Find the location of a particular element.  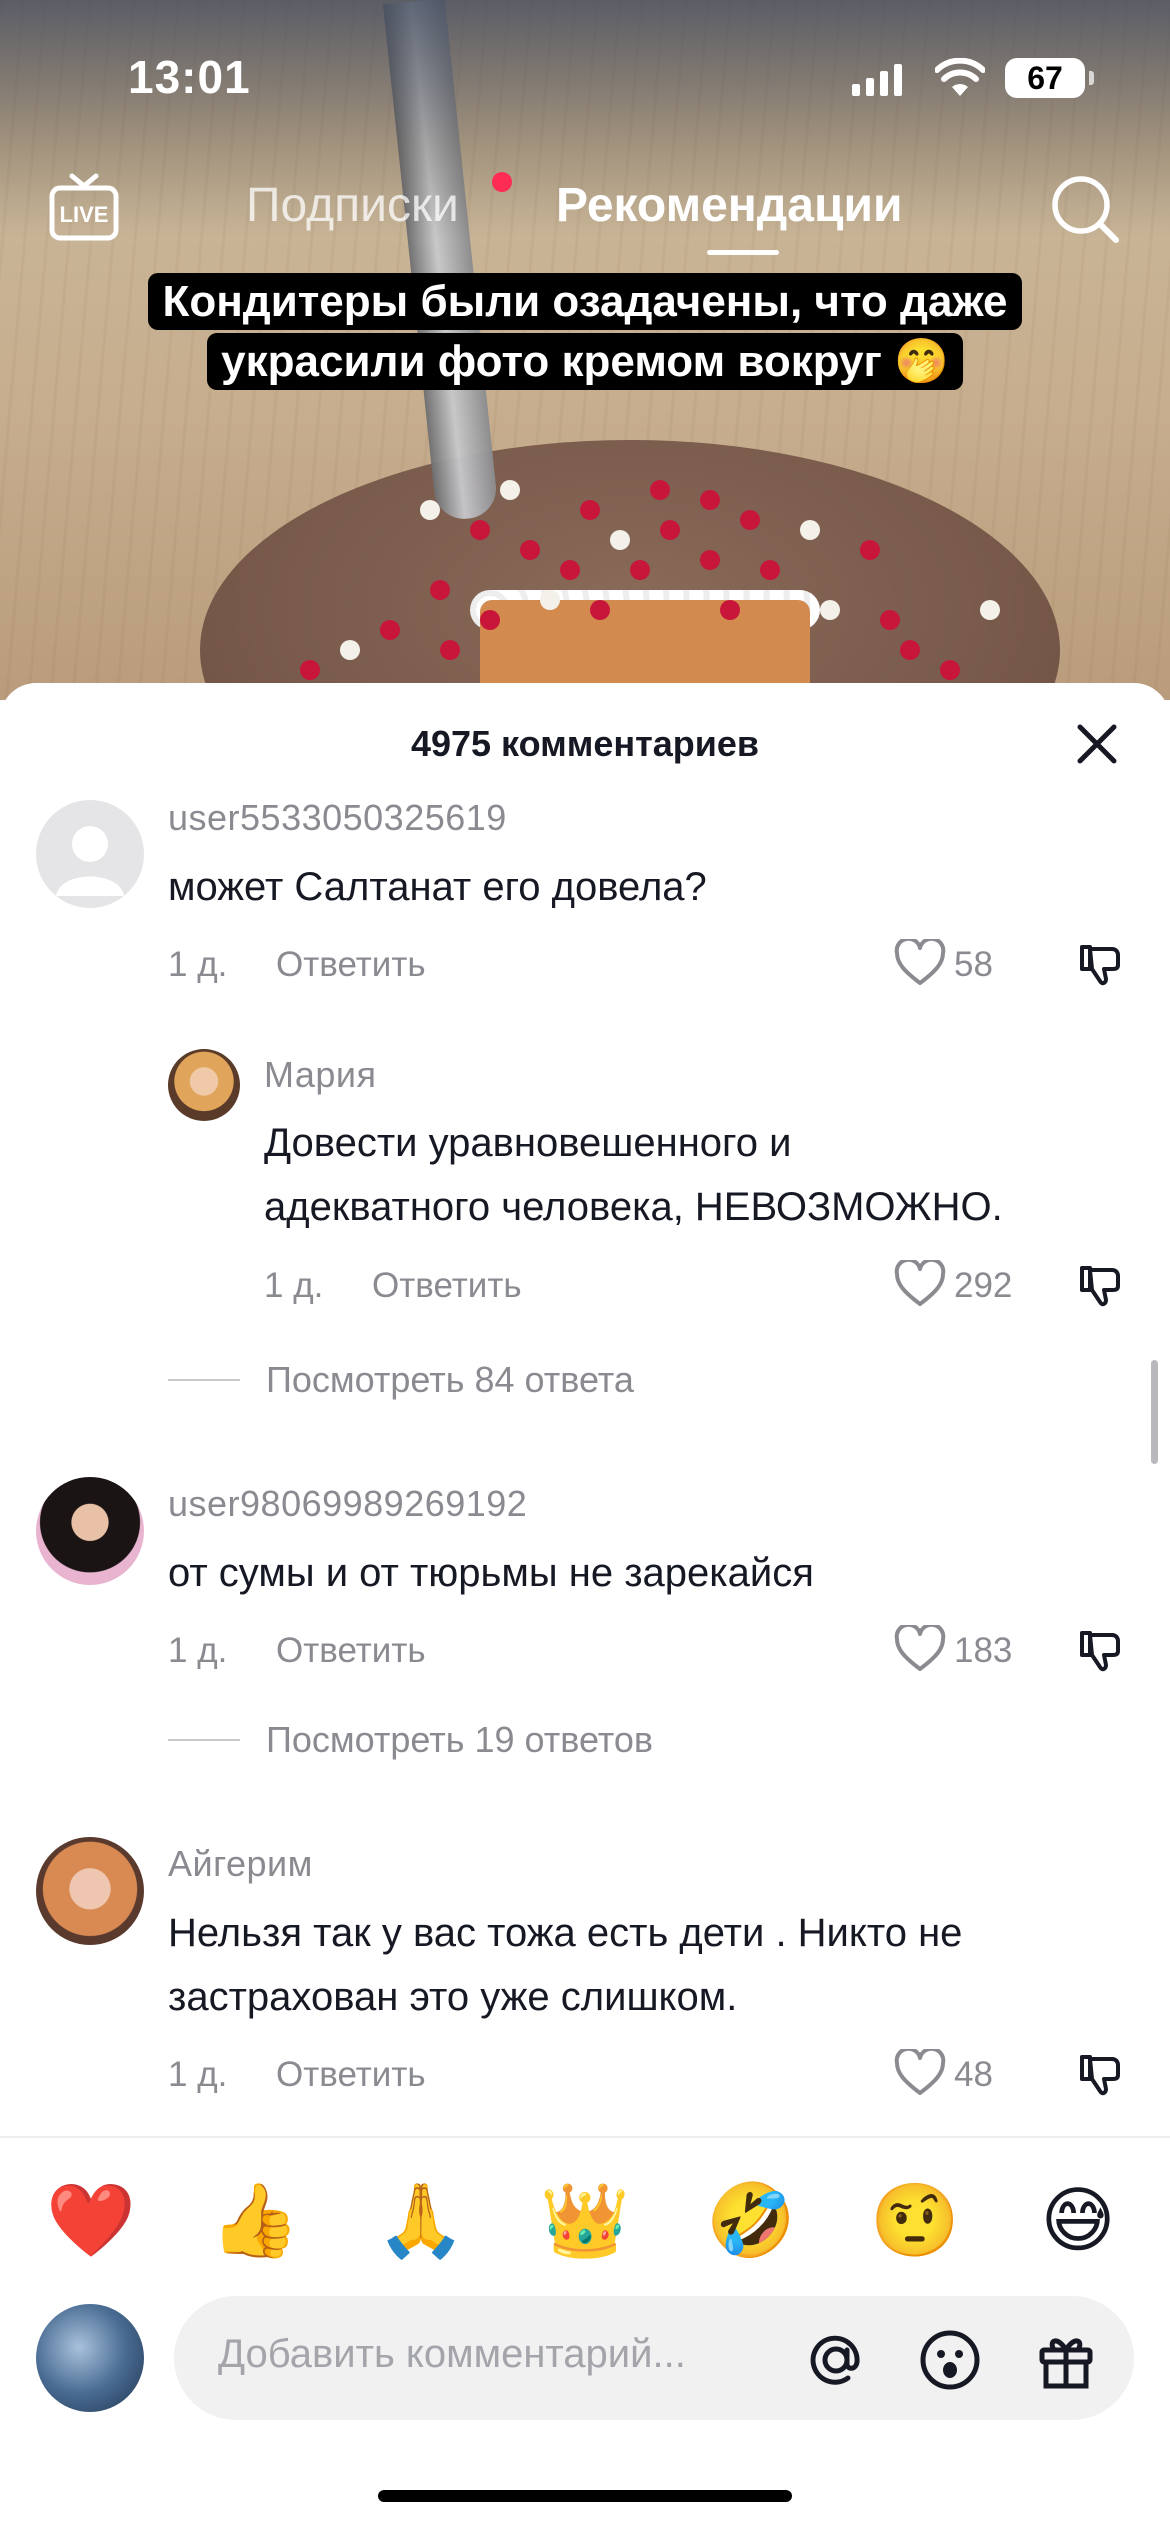

reply-username: Мария is located at coordinates (320, 1075).